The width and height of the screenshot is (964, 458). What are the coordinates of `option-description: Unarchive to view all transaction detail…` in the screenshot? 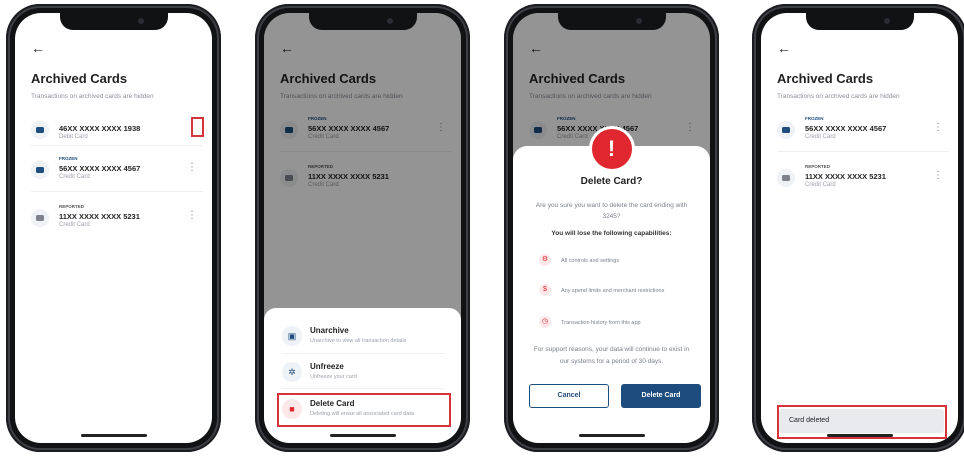 It's located at (358, 341).